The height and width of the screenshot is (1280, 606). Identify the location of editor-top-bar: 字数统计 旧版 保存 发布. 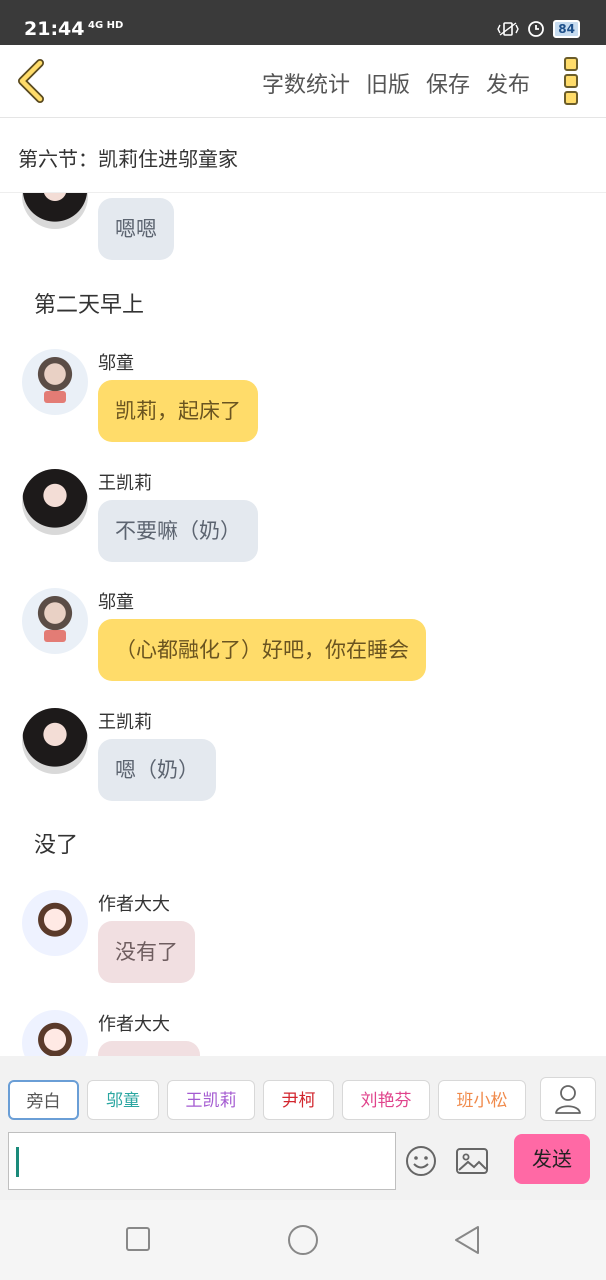
(303, 81).